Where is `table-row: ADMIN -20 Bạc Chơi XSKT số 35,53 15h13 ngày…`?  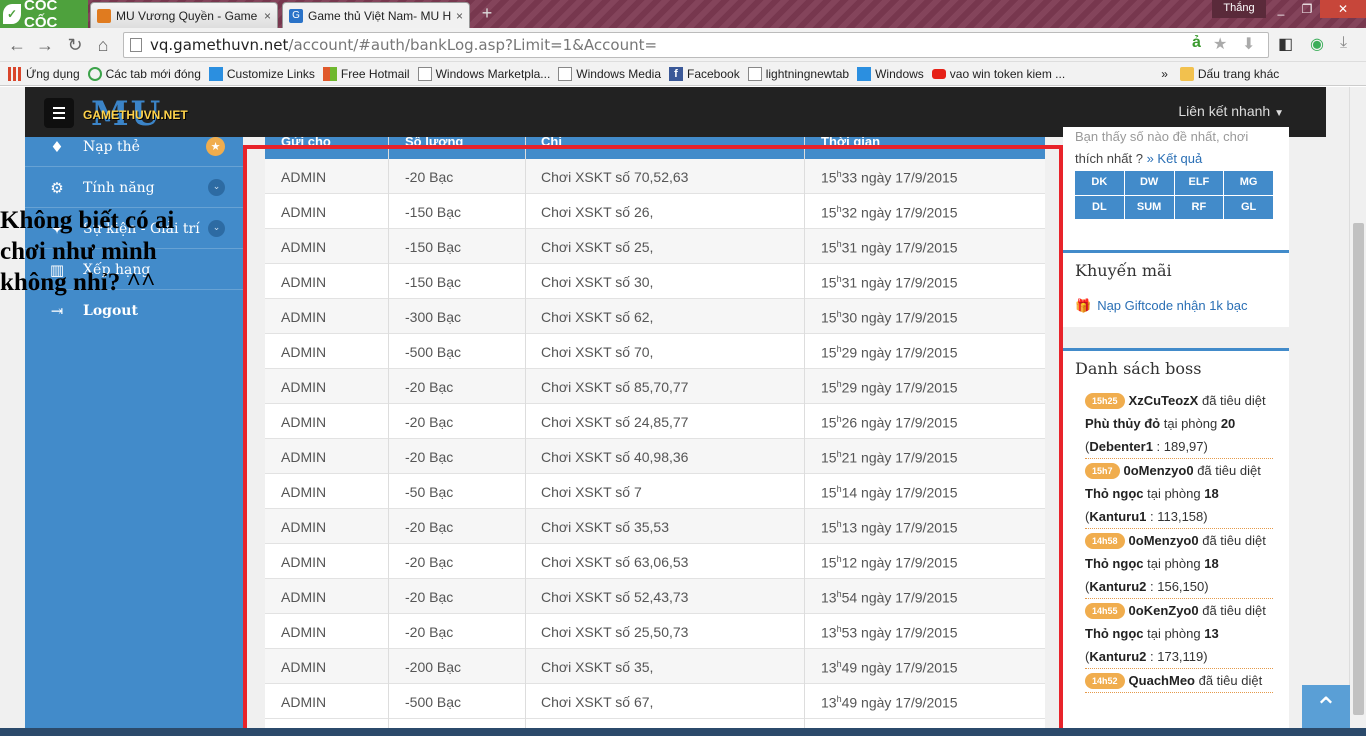 table-row: ADMIN -20 Bạc Chơi XSKT số 35,53 15h13 ngày… is located at coordinates (655, 526).